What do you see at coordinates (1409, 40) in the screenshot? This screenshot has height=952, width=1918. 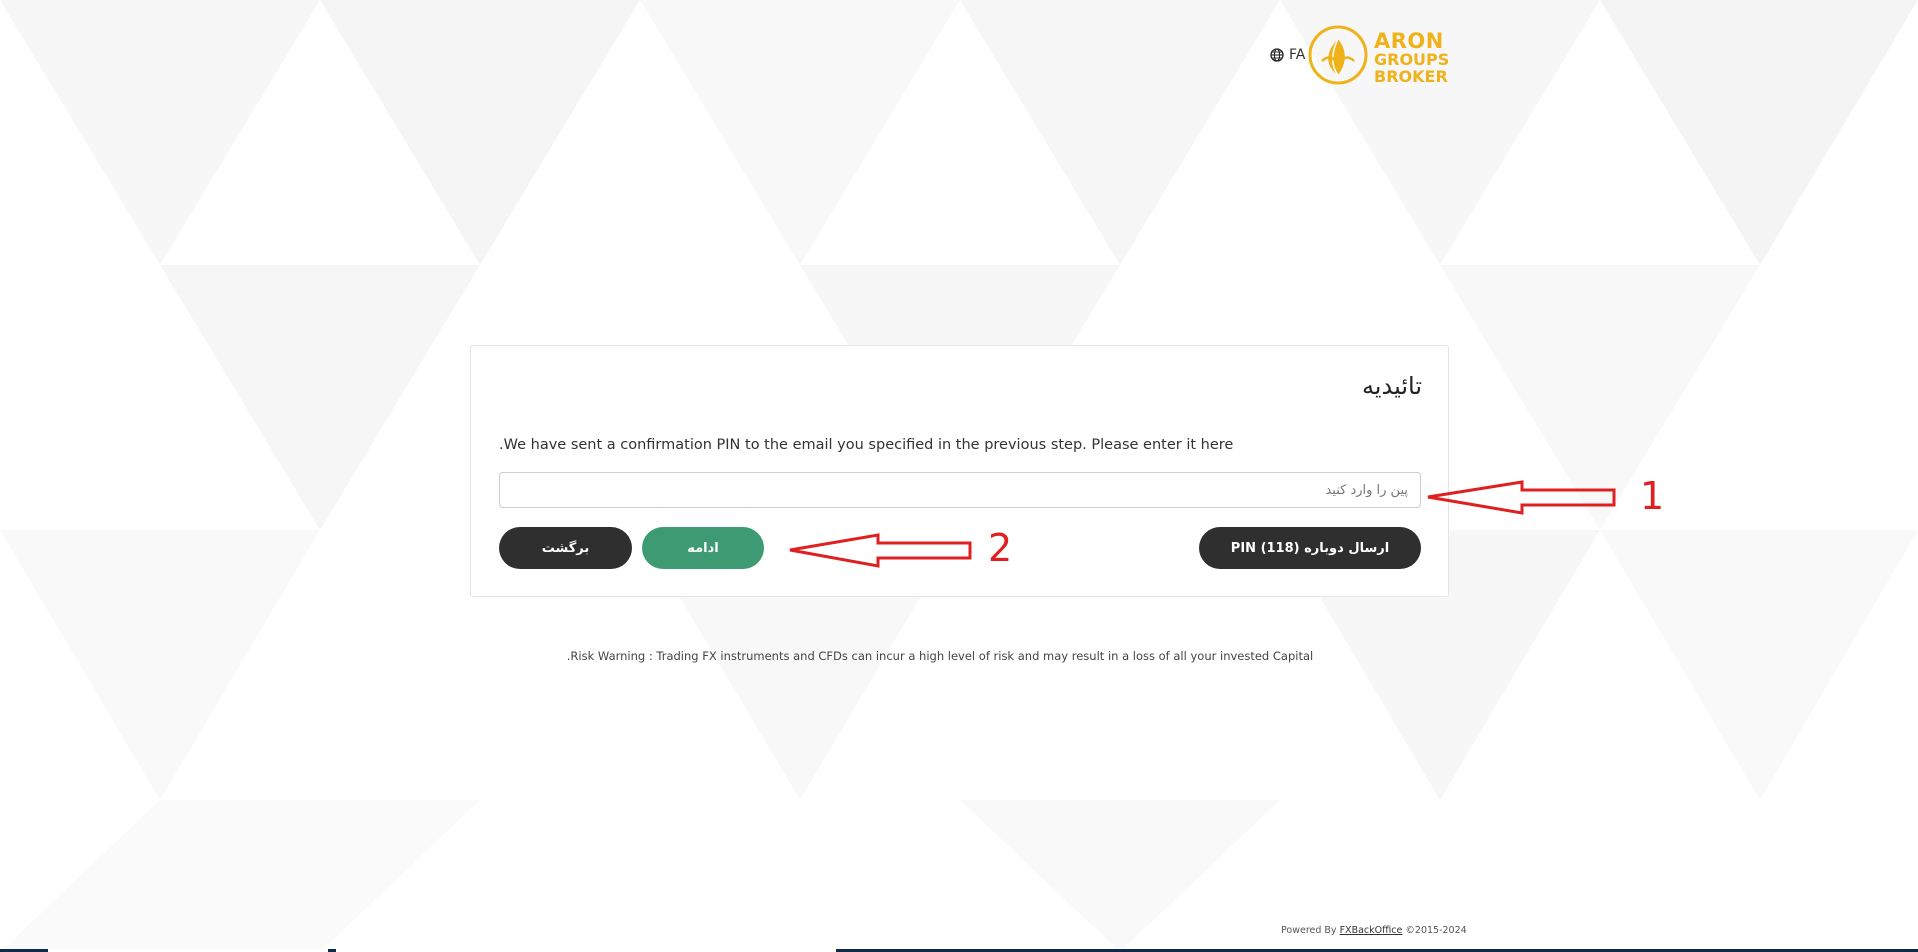 I see `logo-line-1: ARON` at bounding box center [1409, 40].